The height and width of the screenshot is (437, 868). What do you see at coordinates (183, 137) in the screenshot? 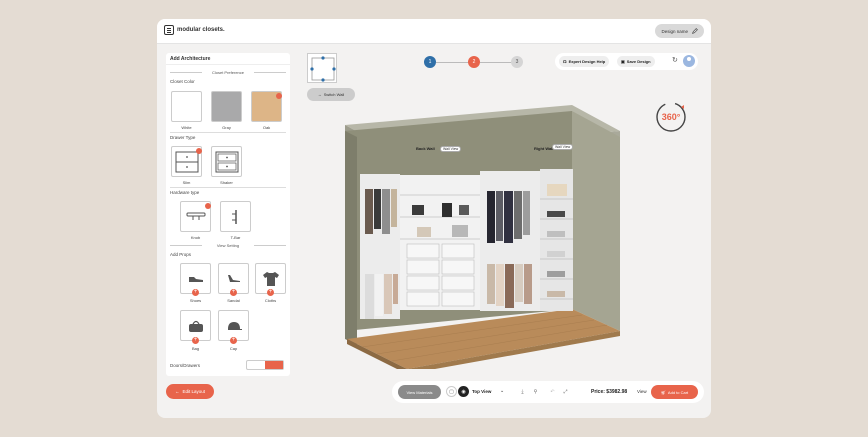
I see `drawer-type-heading: Drawer Type` at bounding box center [183, 137].